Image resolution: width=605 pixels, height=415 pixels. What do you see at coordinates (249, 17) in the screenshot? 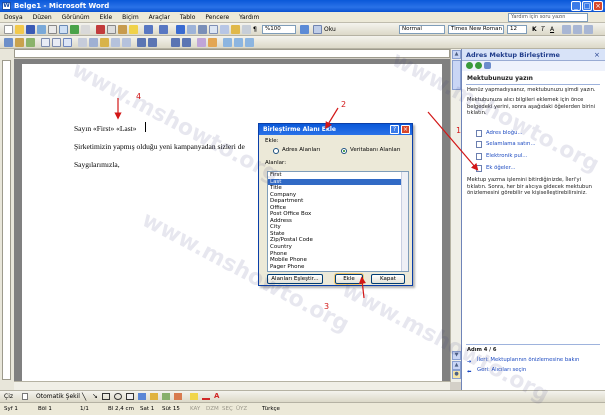
I see `menu-help: Yardım` at bounding box center [249, 17].